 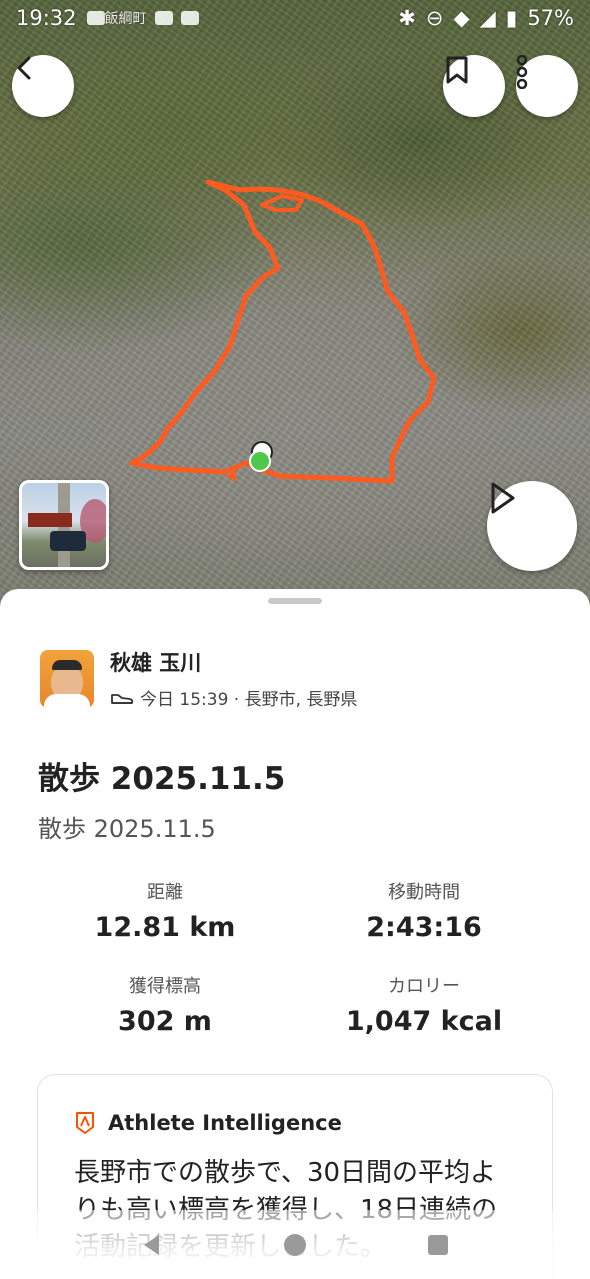 I want to click on activity-description: 散歩 2025.11.5, so click(x=127, y=829).